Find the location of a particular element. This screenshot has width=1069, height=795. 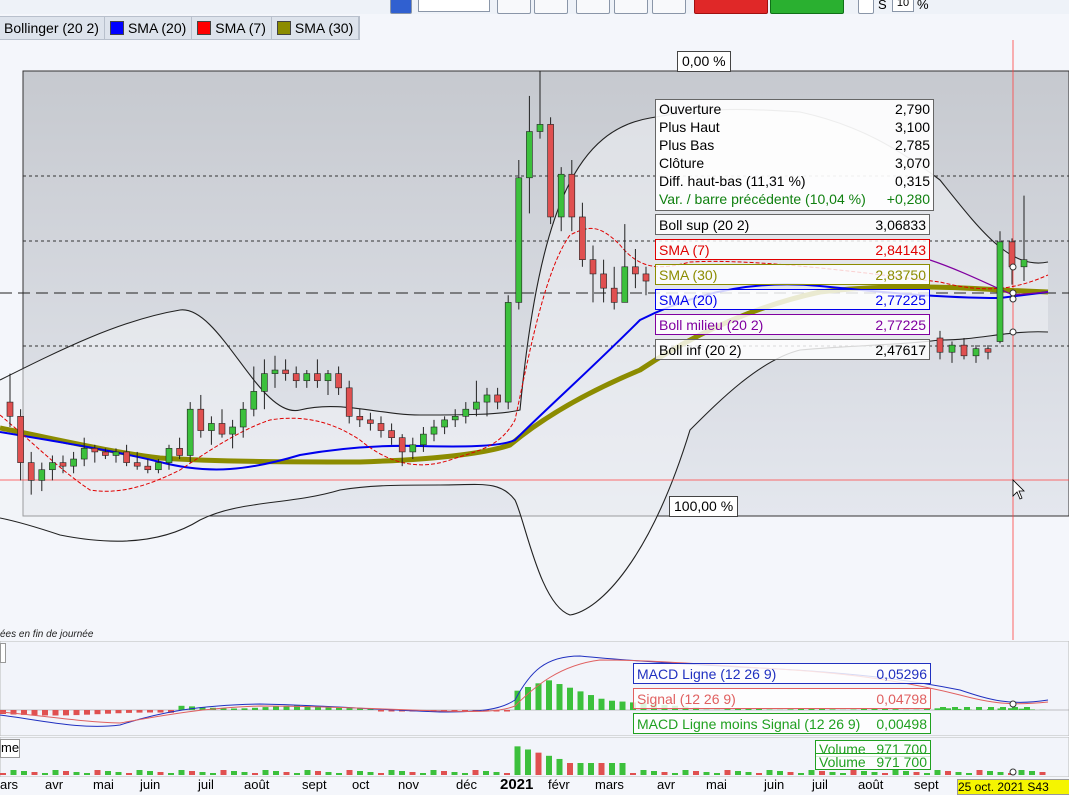

info-row-open: Ouverture2,790 is located at coordinates (794, 110).